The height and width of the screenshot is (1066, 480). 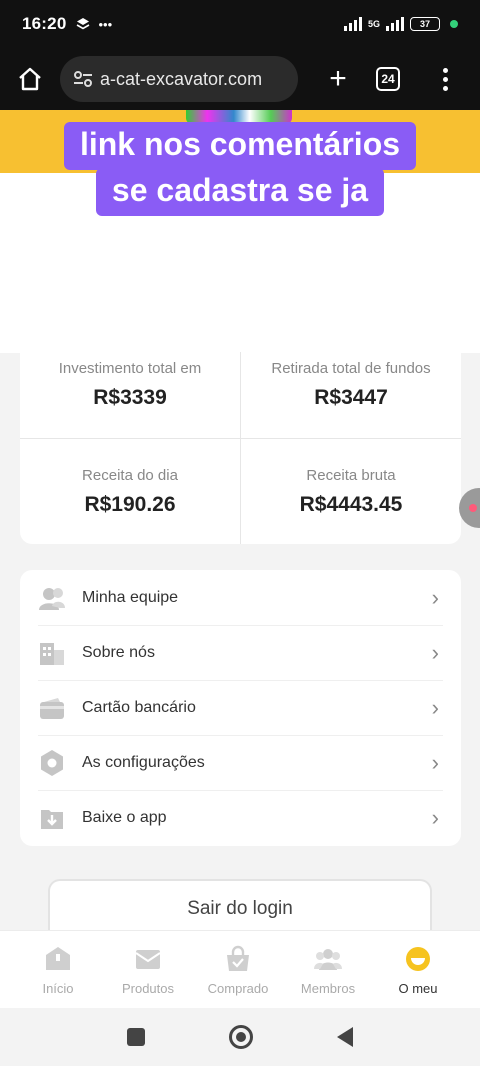 What do you see at coordinates (418, 988) in the screenshot?
I see `tab-label: O meu` at bounding box center [418, 988].